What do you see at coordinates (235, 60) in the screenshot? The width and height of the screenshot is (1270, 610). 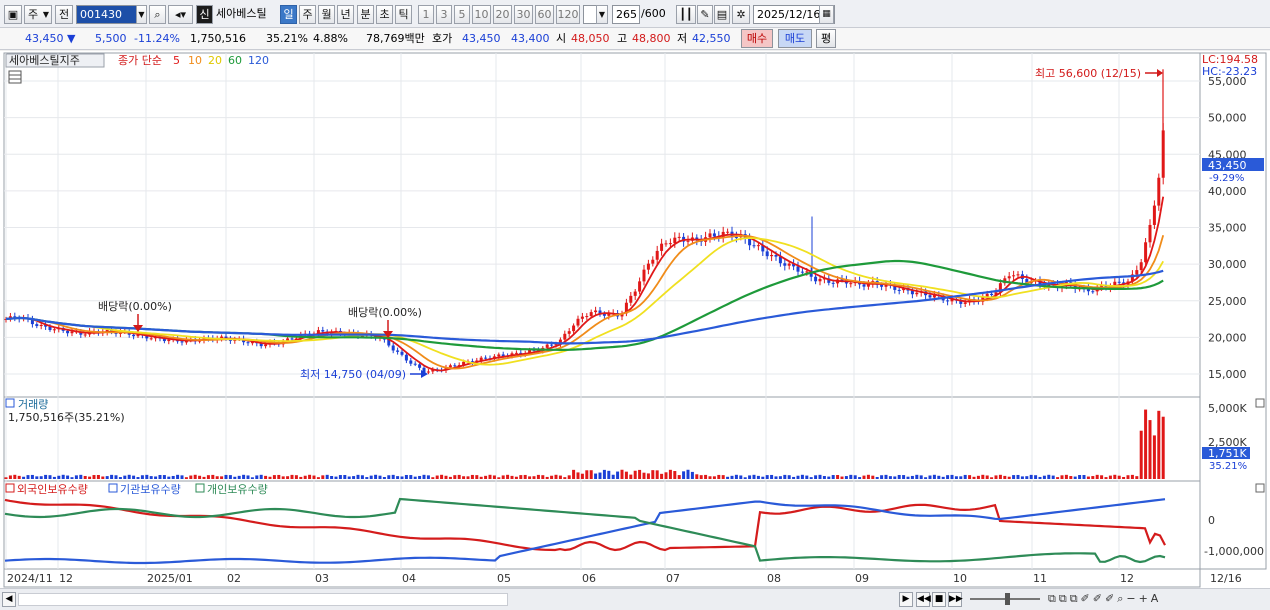 I see `ma-60: 60` at bounding box center [235, 60].